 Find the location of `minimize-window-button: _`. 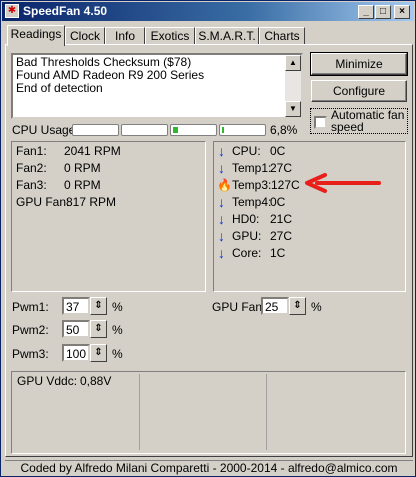

minimize-window-button: _ is located at coordinates (366, 12).